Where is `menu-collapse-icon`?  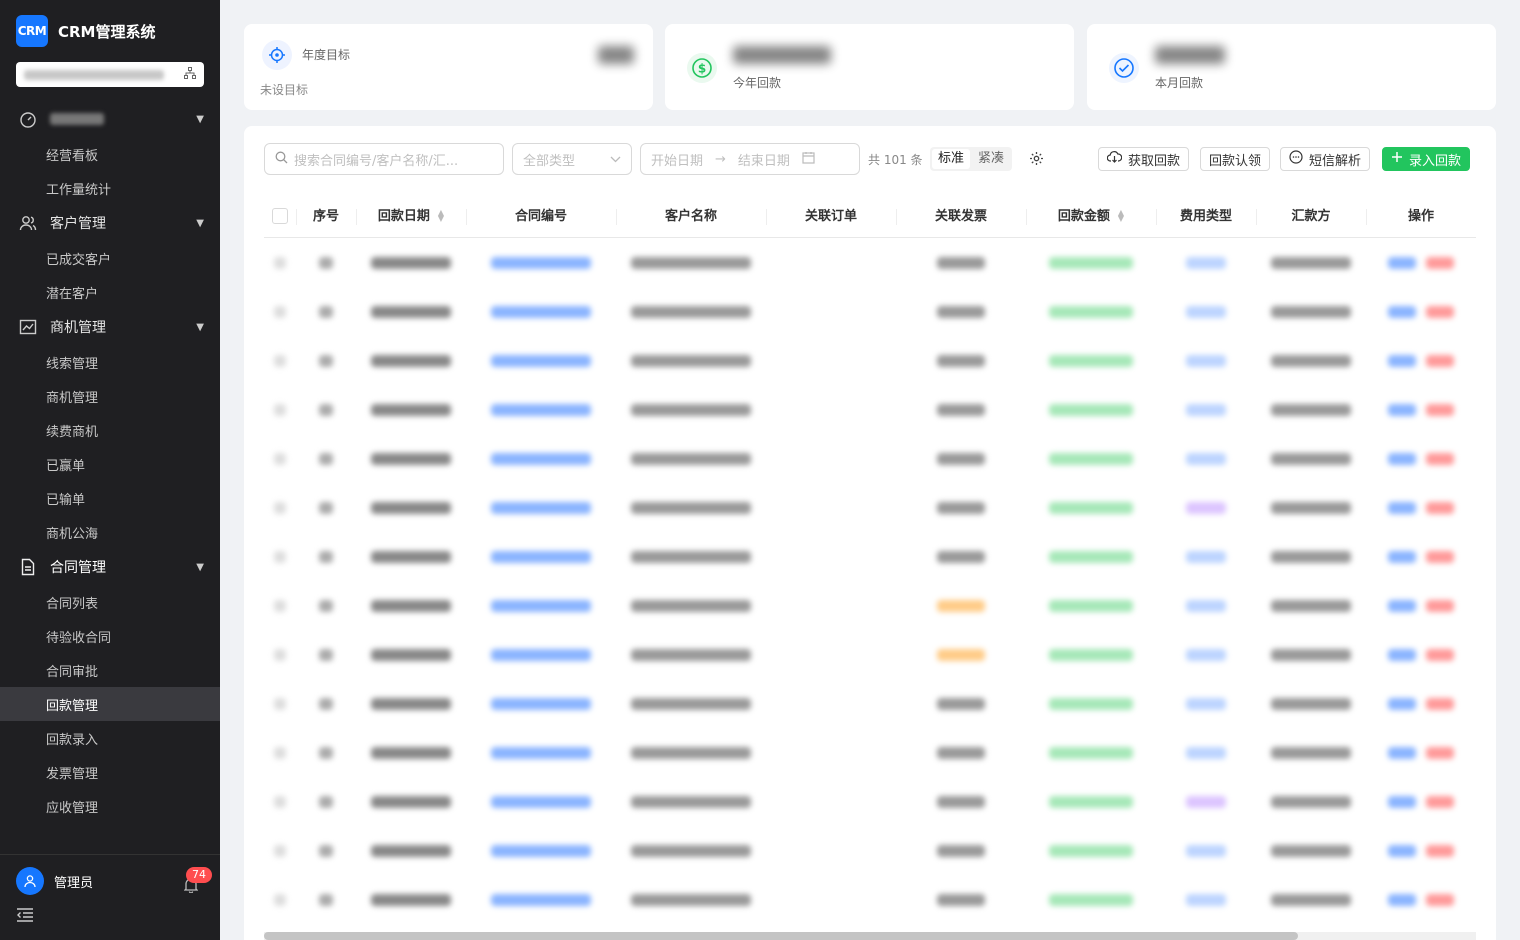 menu-collapse-icon is located at coordinates (25, 917).